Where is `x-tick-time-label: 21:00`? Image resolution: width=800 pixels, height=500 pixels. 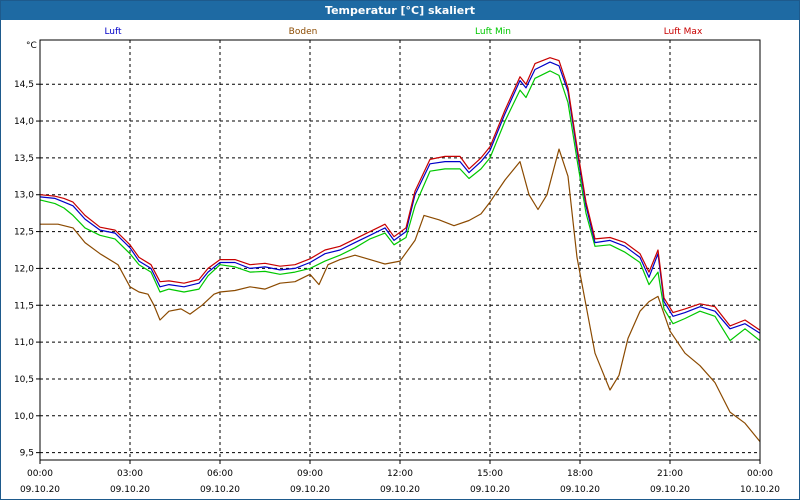
x-tick-time-label: 21:00 is located at coordinates (670, 474).